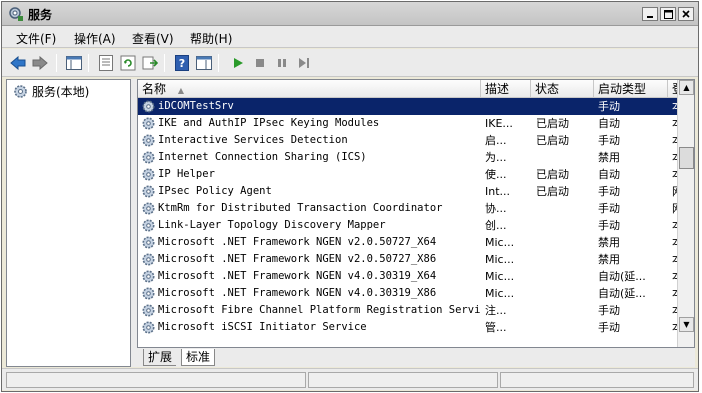 Image resolution: width=702 pixels, height=393 pixels. I want to click on back-button, so click(18, 63).